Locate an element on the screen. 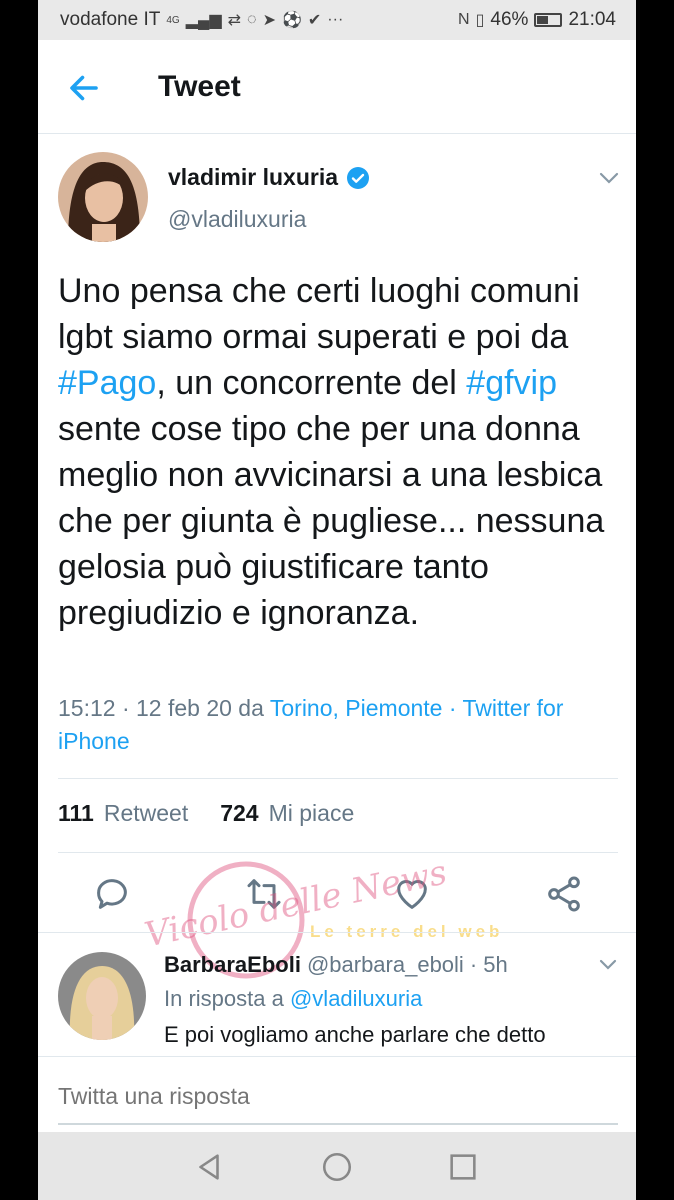 The image size is (674, 1200). reply-header: BarbaraEboli @barbara_eboli · 5h is located at coordinates (336, 965).